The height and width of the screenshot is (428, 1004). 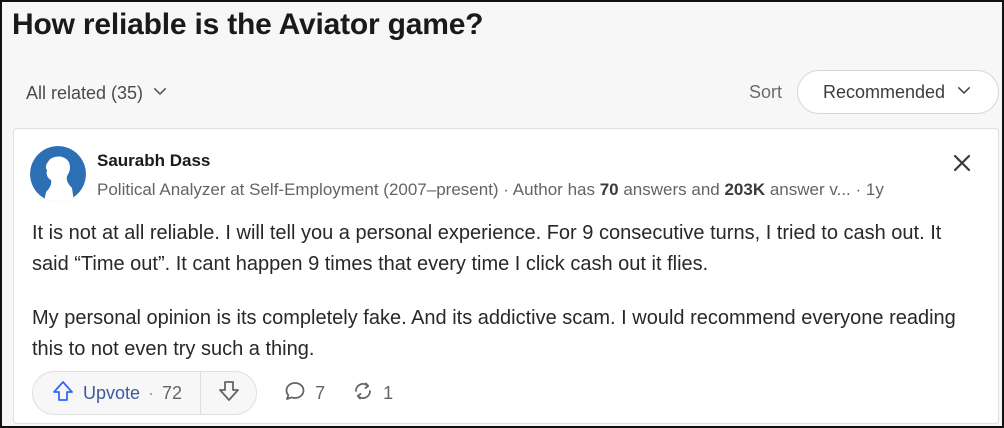 I want to click on vote-pill: Upvote · 72, so click(x=145, y=393).